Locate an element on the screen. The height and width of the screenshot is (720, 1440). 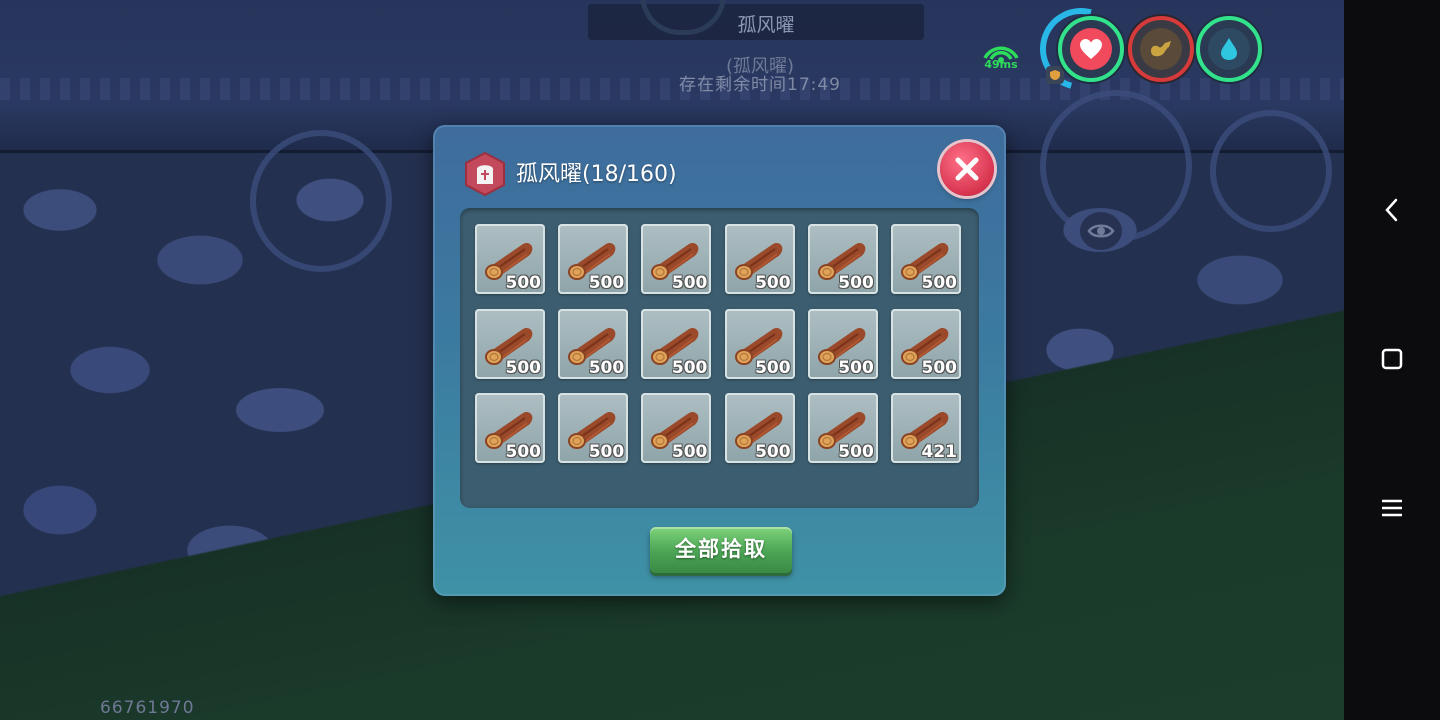
chevron-left-icon is located at coordinates (1391, 210).